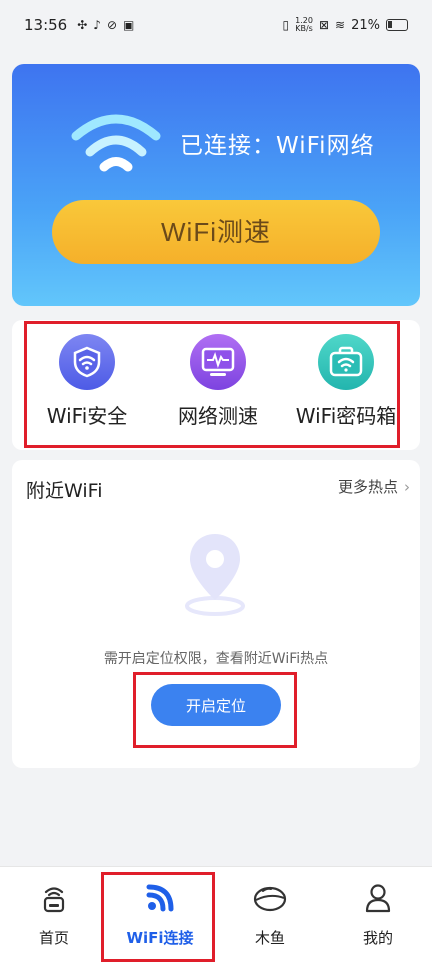 The image size is (432, 964). Describe the element at coordinates (112, 25) in the screenshot. I see `link-app-icon: ⊘` at that location.